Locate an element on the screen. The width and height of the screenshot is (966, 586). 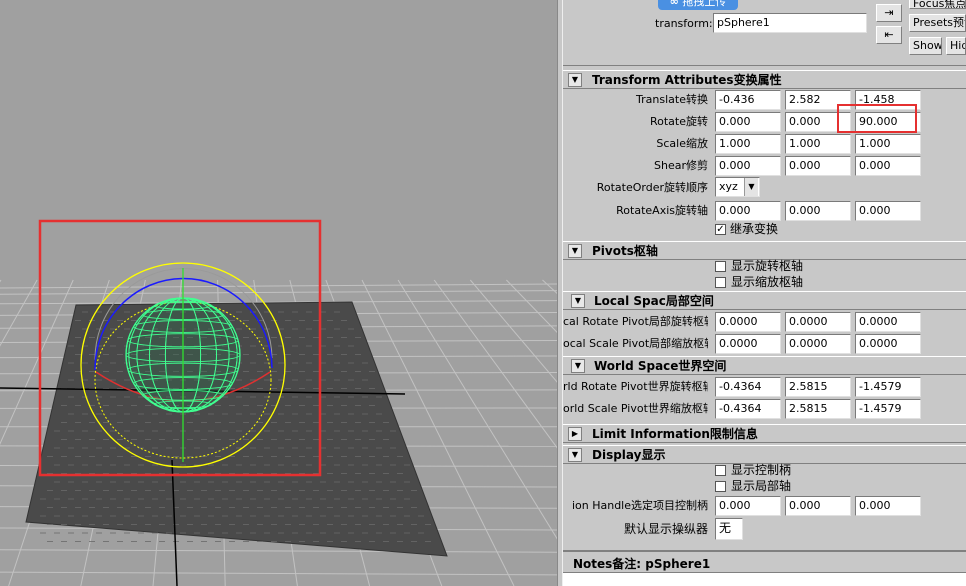
show-rotate-pivot-checkbox is located at coordinates (720, 266).